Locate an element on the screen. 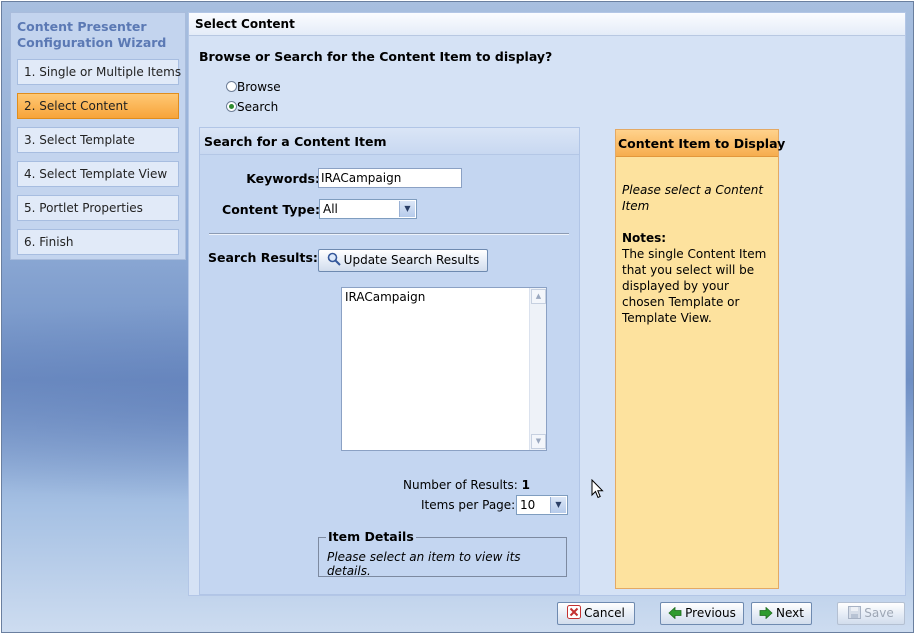 The height and width of the screenshot is (636, 917). previous-button: Previous is located at coordinates (702, 613).